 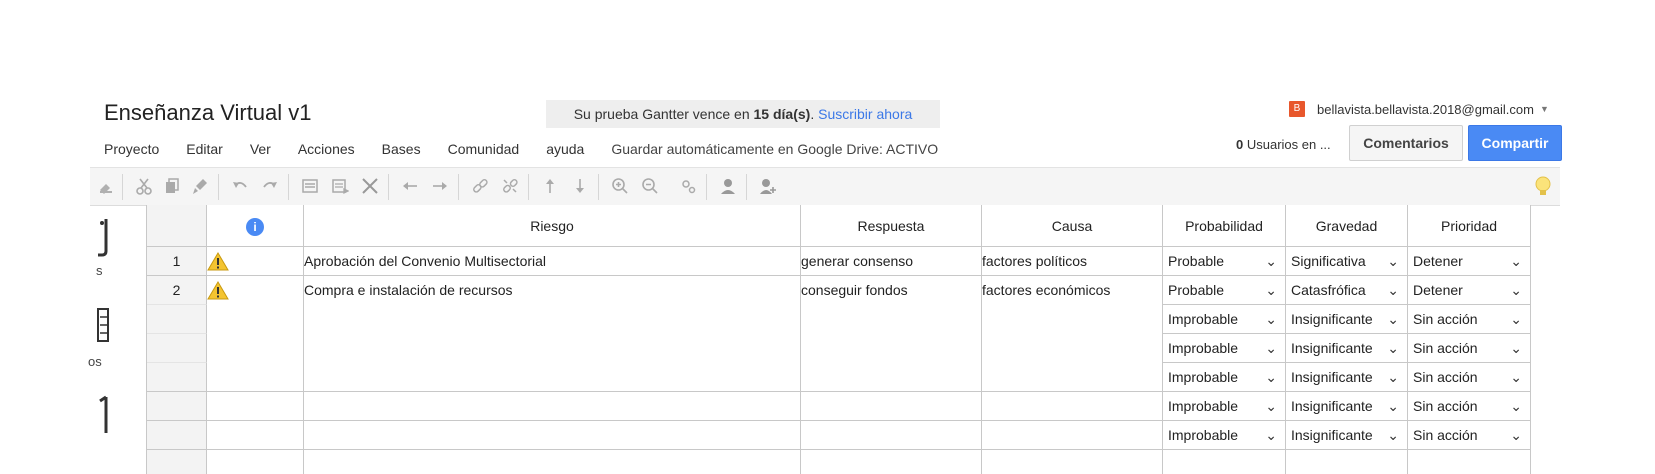 I want to click on undo-icon, so click(x=240, y=186).